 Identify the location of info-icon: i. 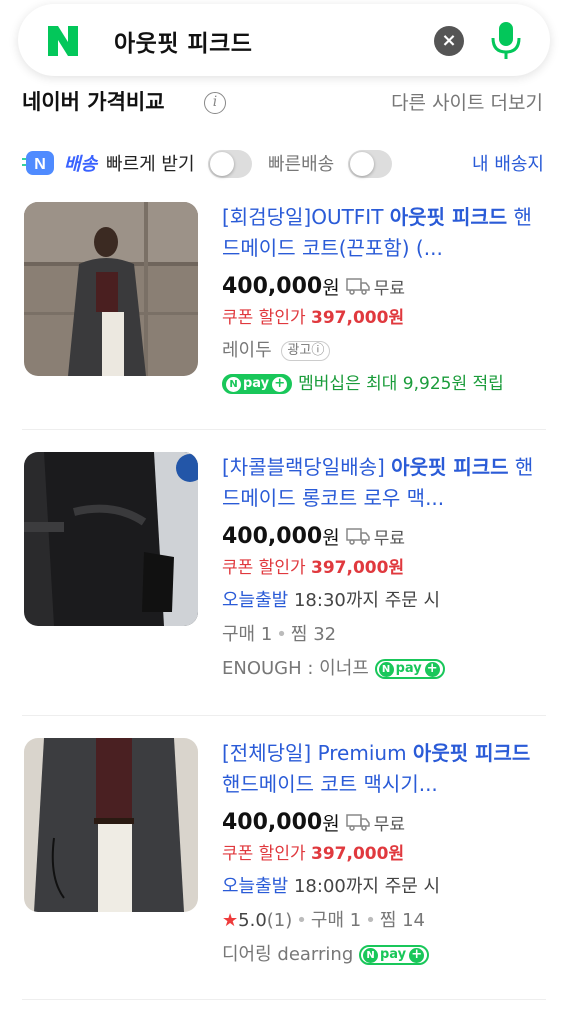
(215, 103).